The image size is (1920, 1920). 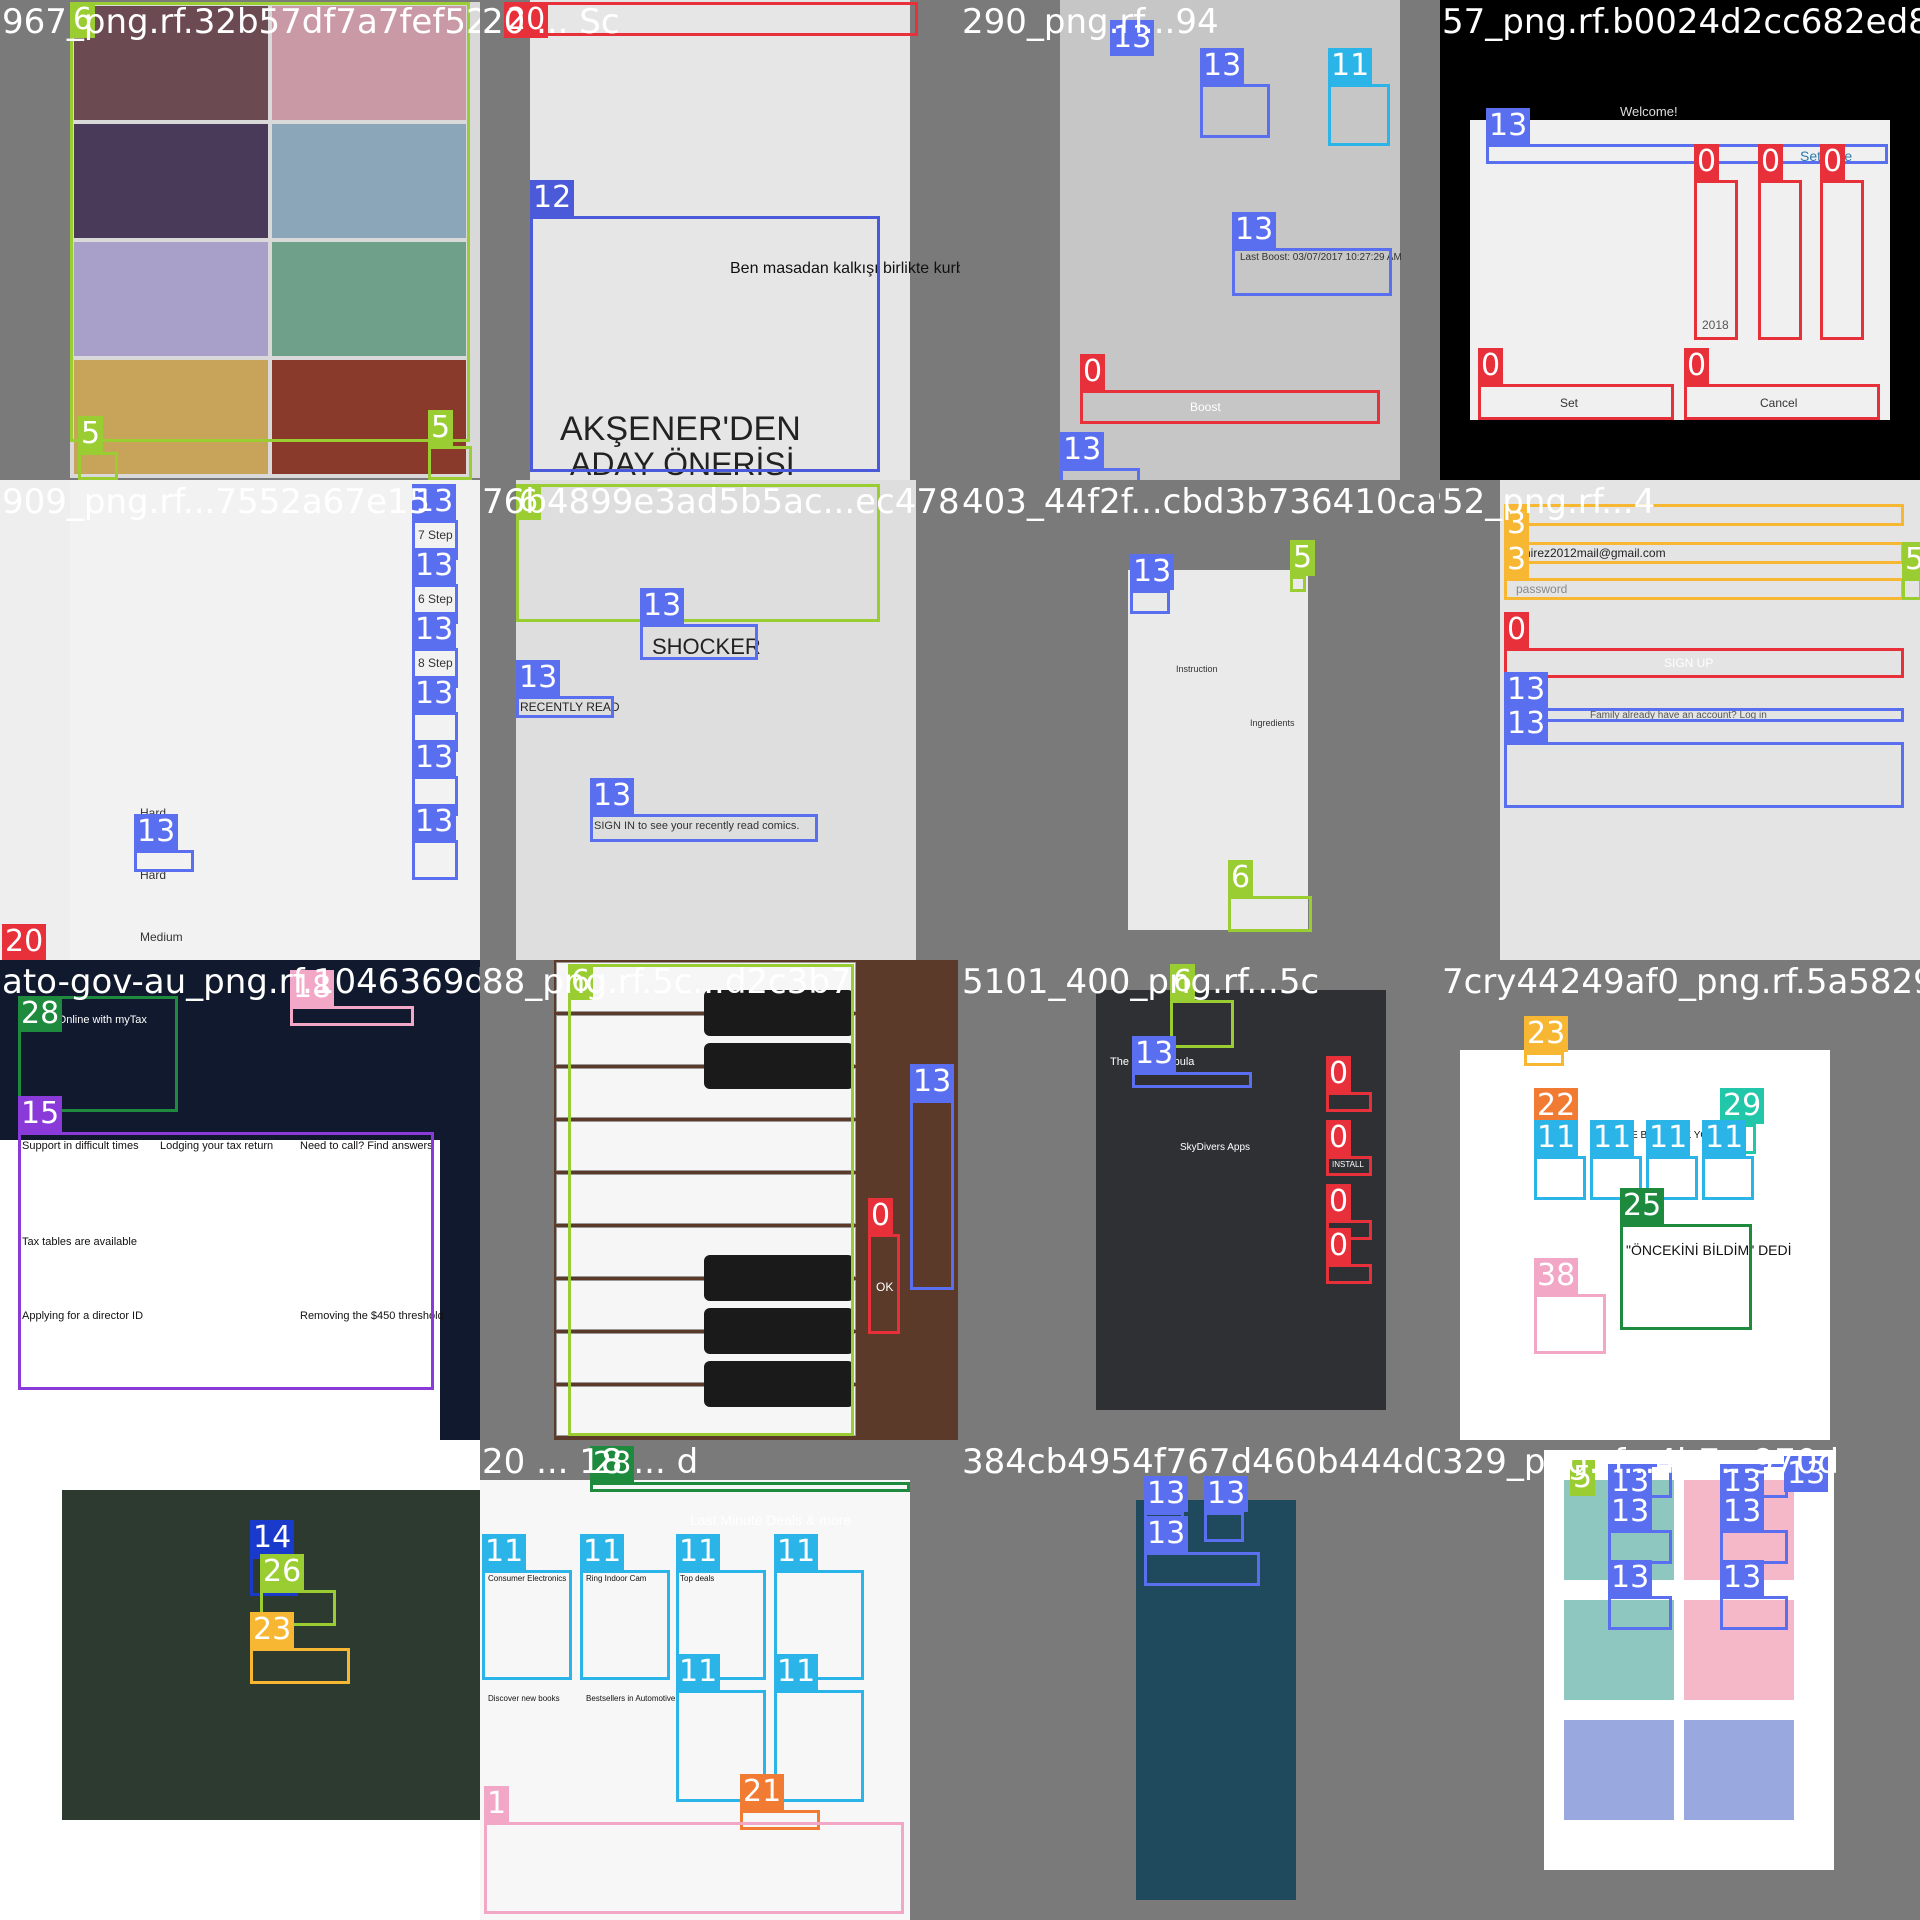 I want to click on detection-box: 28, so click(x=750, y=1469).